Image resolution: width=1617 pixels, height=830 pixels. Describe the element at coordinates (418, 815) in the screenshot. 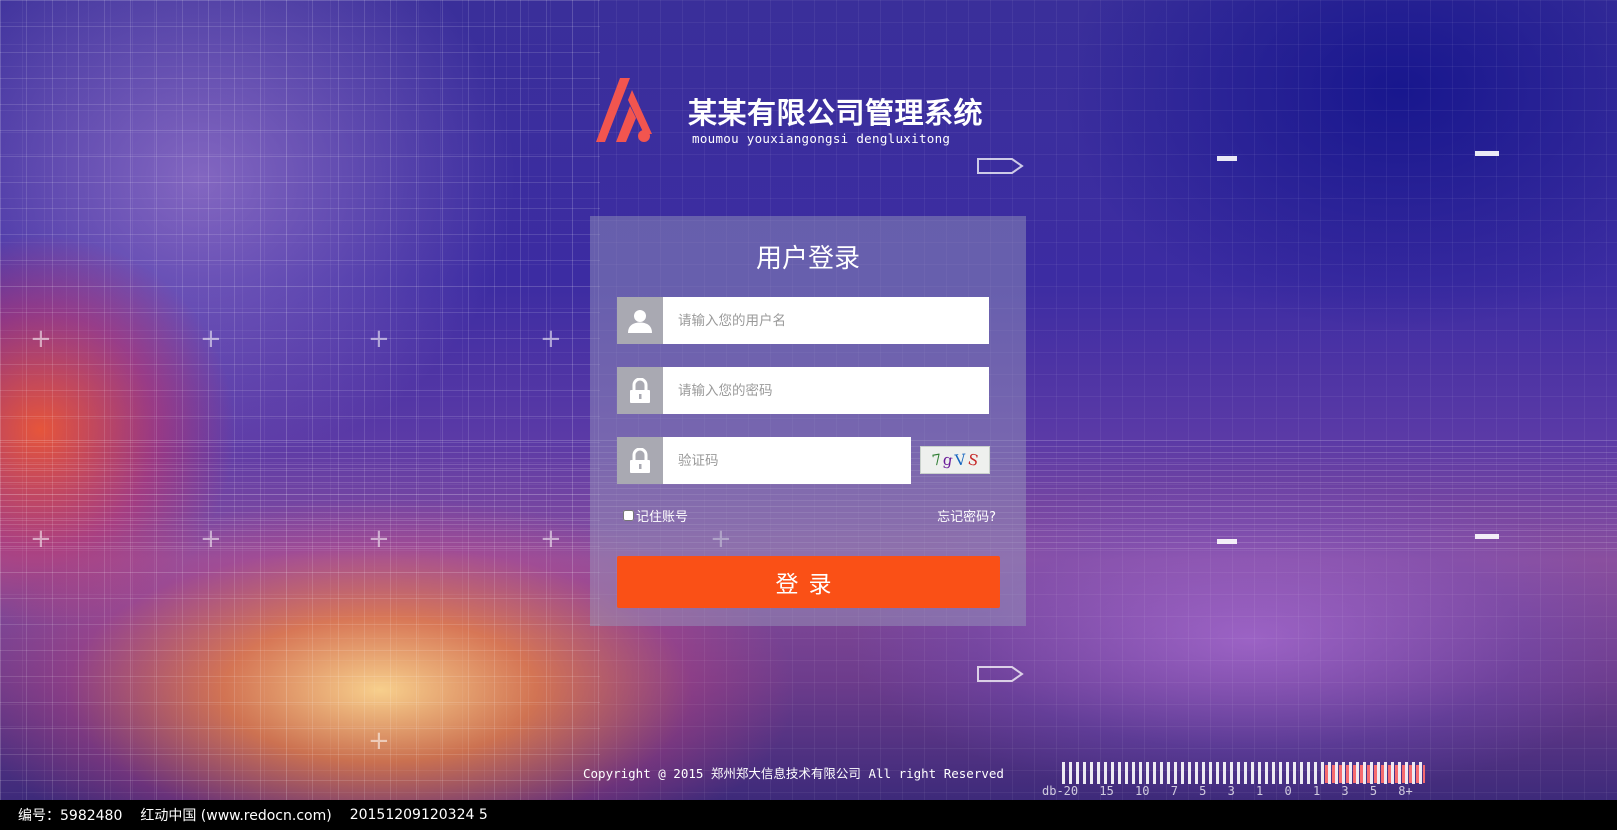

I see `watermark-code: 20151209120324 5` at that location.